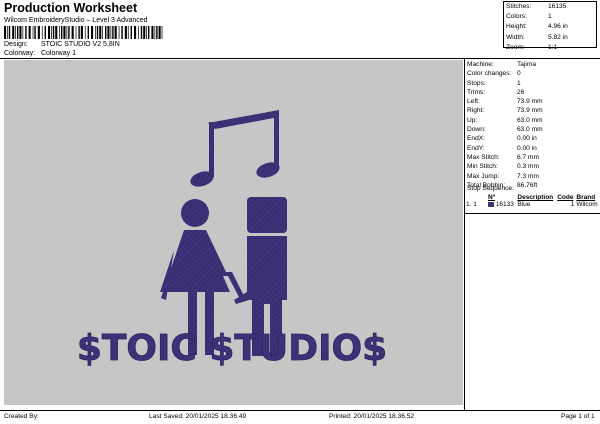 The height and width of the screenshot is (424, 600). I want to click on property-label: Min Stitch:, so click(482, 167).